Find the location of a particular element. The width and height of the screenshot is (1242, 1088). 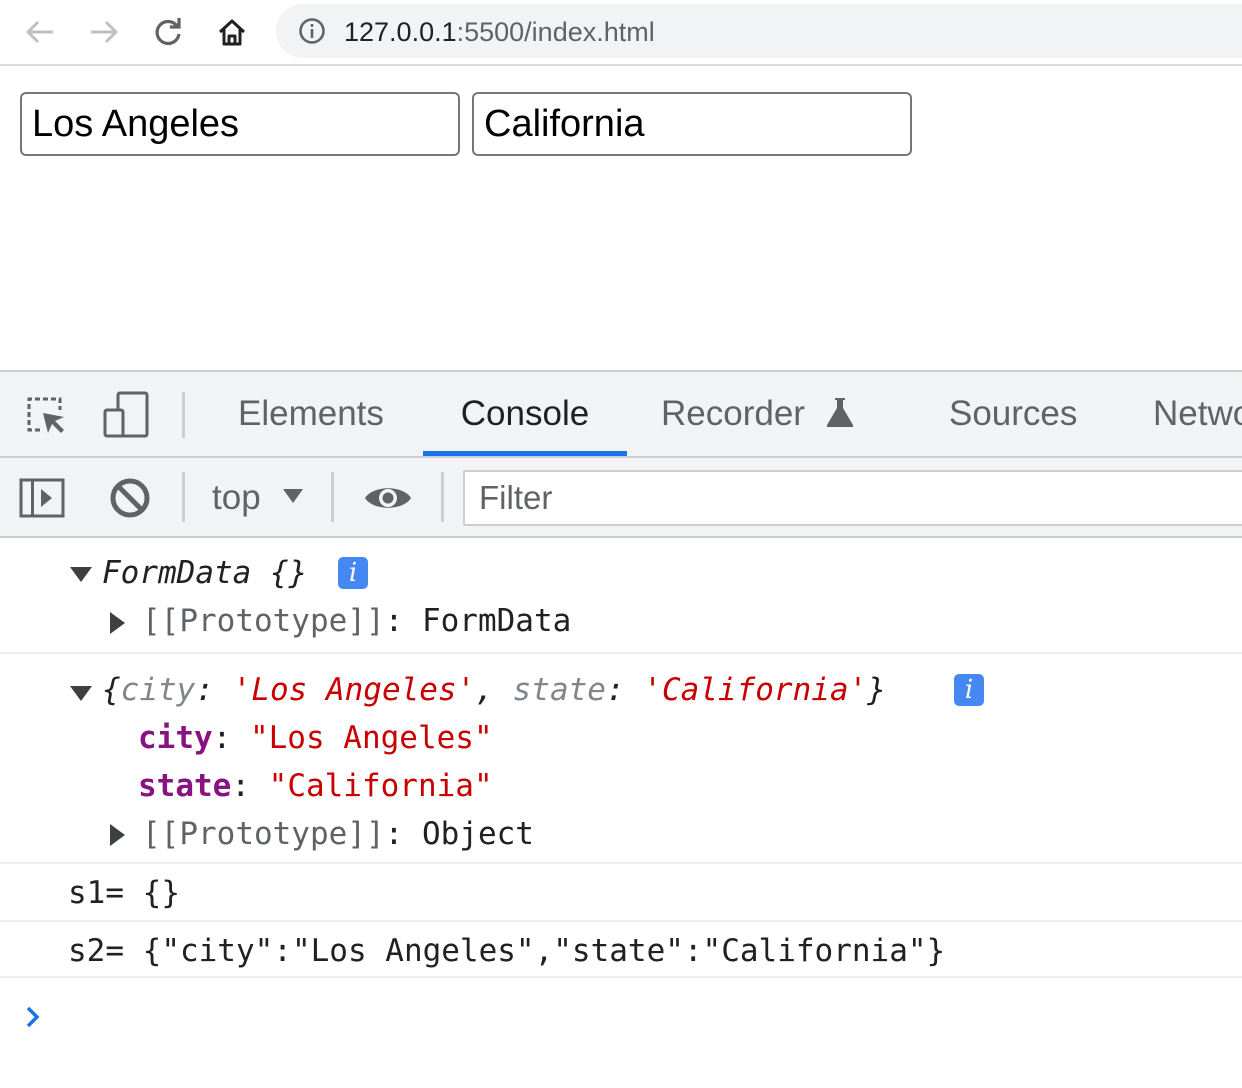

log-s1: s1= {} is located at coordinates (124, 893).